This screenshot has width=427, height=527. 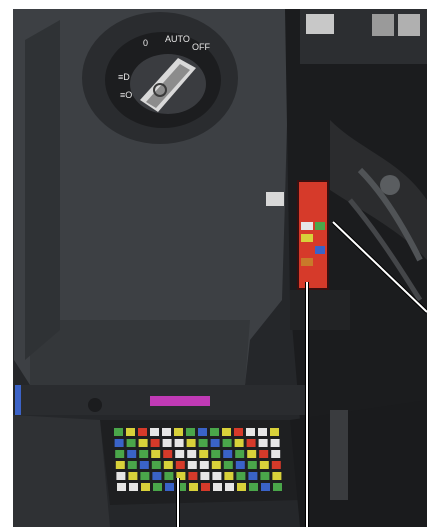 I want to click on switch-label-d: ≡D, so click(x=124, y=77).